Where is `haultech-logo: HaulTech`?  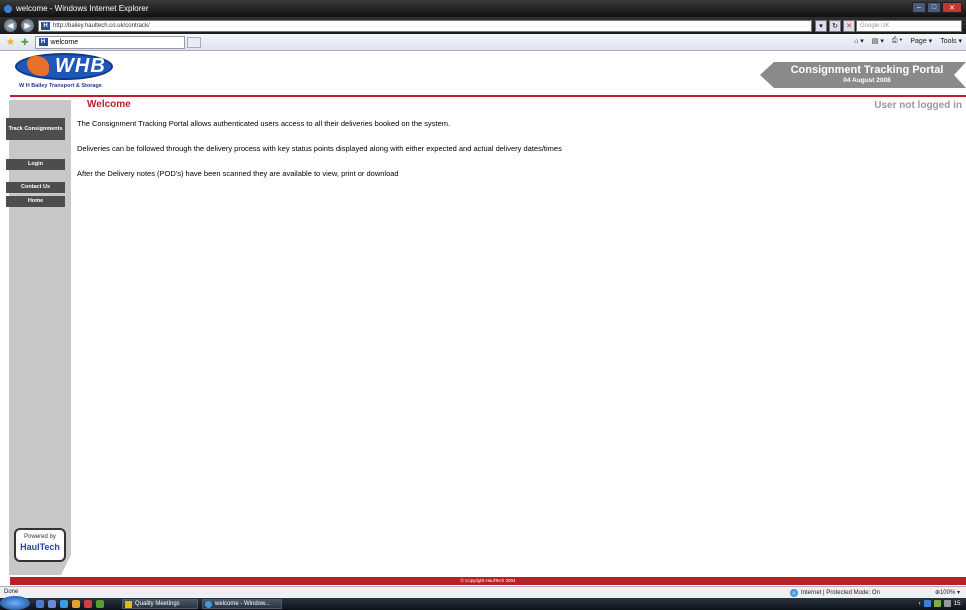
haultech-logo: HaulTech is located at coordinates (40, 547).